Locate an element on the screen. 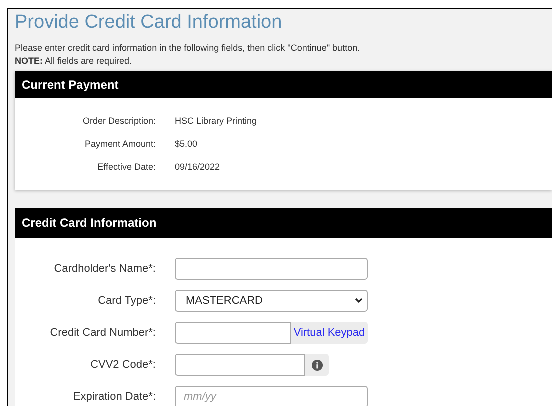 The width and height of the screenshot is (552, 406). note-text: NOTE: All fields are required. is located at coordinates (74, 61).